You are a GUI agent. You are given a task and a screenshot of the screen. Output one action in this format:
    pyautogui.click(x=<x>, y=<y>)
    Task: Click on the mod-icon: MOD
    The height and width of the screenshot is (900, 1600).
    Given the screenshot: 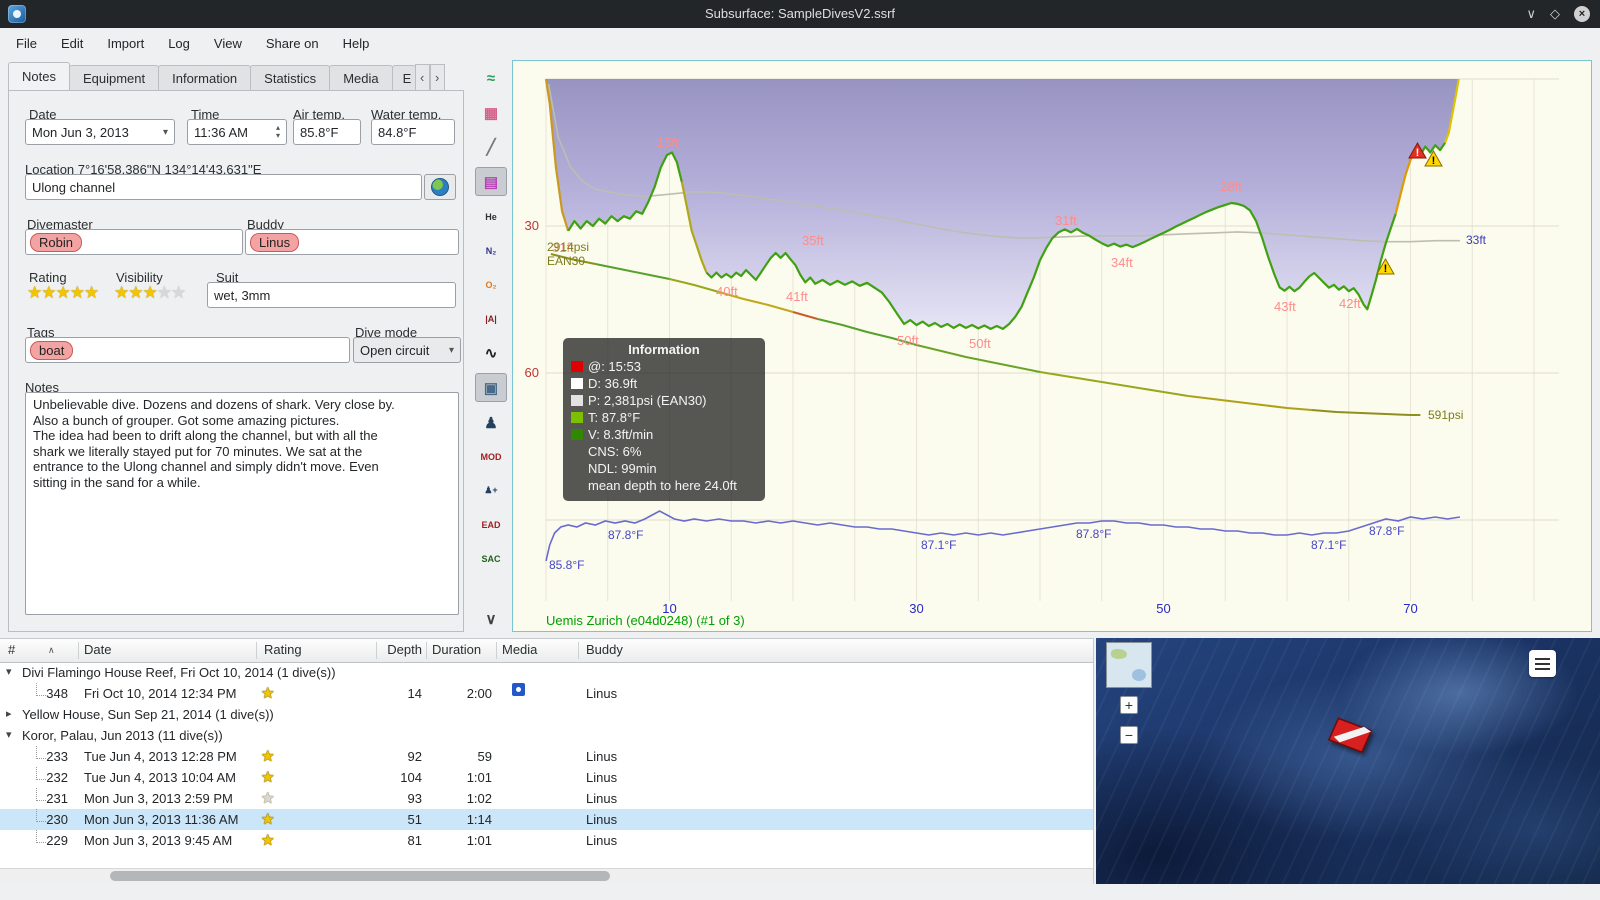 What is the action you would take?
    pyautogui.click(x=491, y=456)
    